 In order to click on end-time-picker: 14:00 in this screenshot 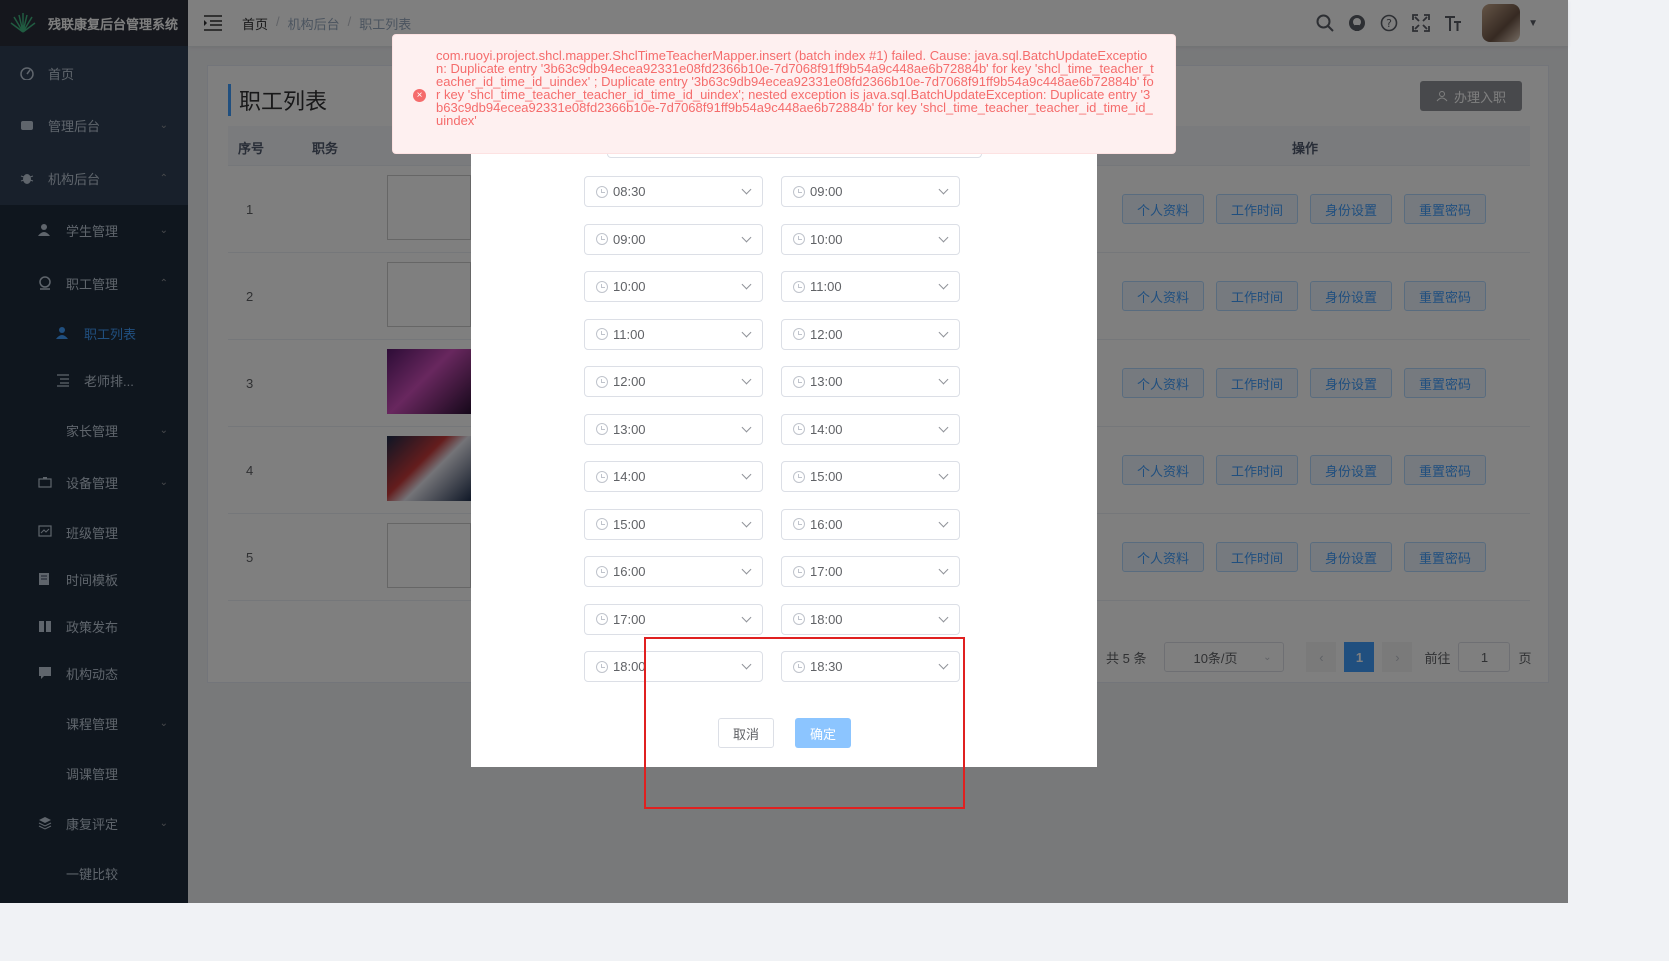, I will do `click(870, 429)`.